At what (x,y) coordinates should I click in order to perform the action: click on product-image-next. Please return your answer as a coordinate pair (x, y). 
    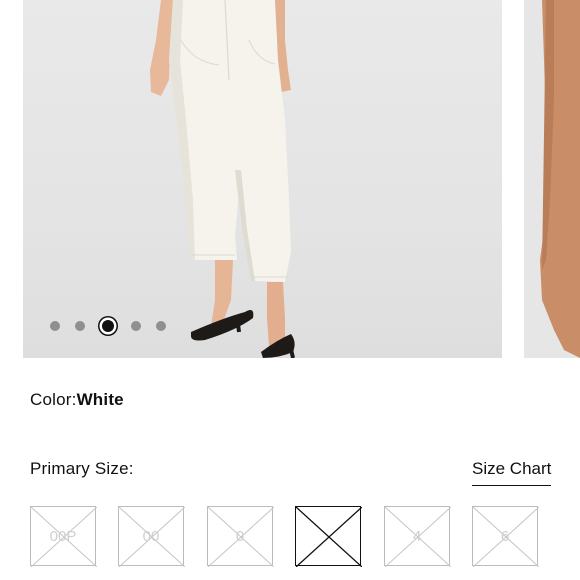
    Looking at the image, I should click on (552, 179).